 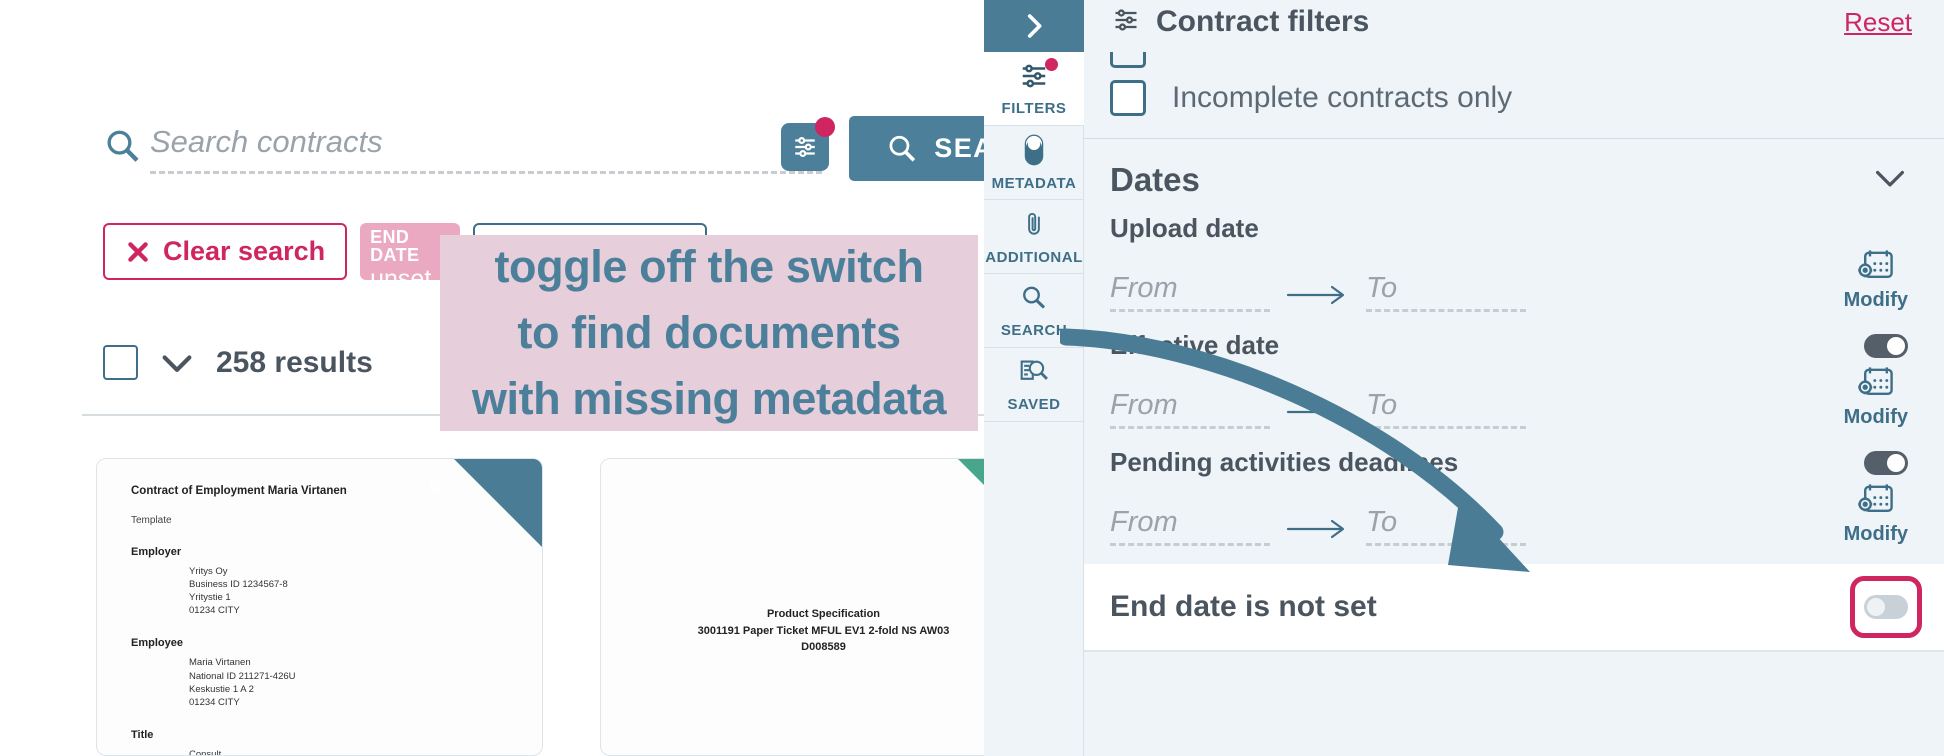 I want to click on rail-item-search: SEARCH, so click(x=1034, y=311).